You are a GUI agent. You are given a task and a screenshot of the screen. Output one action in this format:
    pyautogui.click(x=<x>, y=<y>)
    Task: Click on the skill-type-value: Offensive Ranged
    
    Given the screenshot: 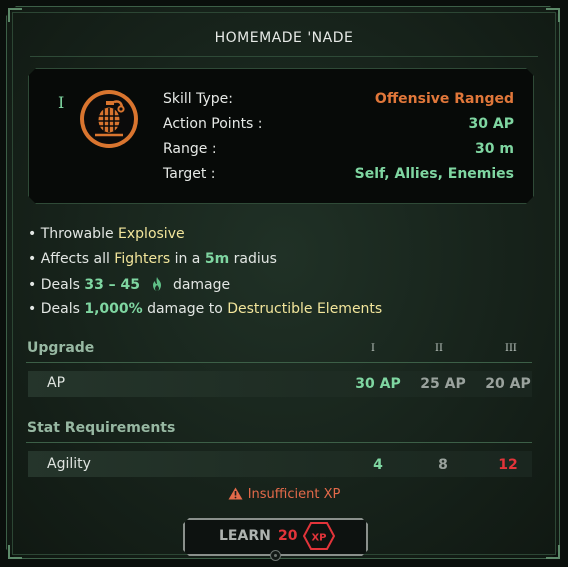 What is the action you would take?
    pyautogui.click(x=444, y=99)
    